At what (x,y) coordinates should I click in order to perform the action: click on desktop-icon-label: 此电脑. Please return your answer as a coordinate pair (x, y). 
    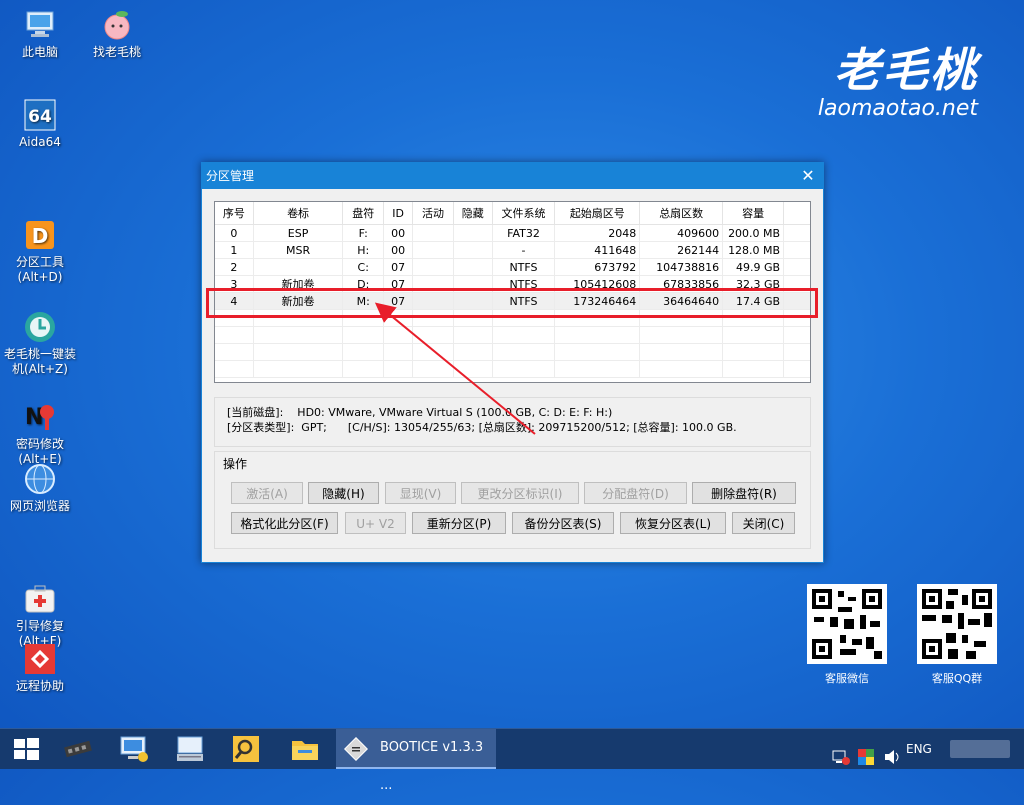
    Looking at the image, I should click on (39, 52).